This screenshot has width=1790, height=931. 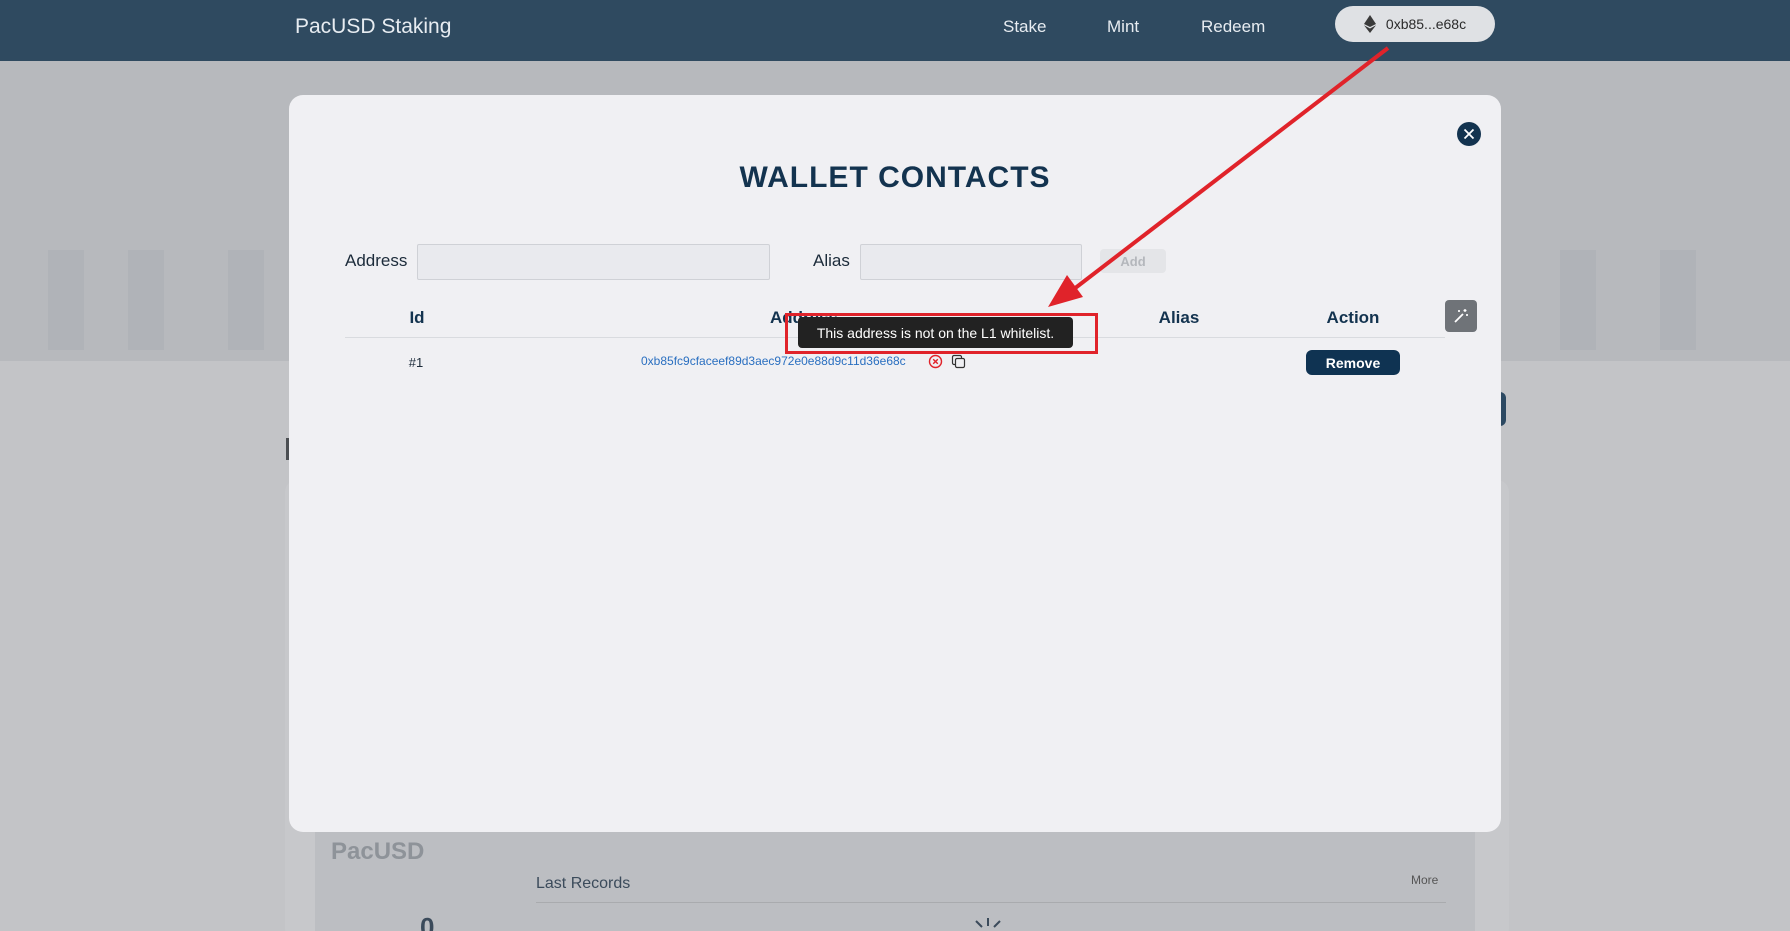 What do you see at coordinates (971, 262) in the screenshot?
I see `alias-input` at bounding box center [971, 262].